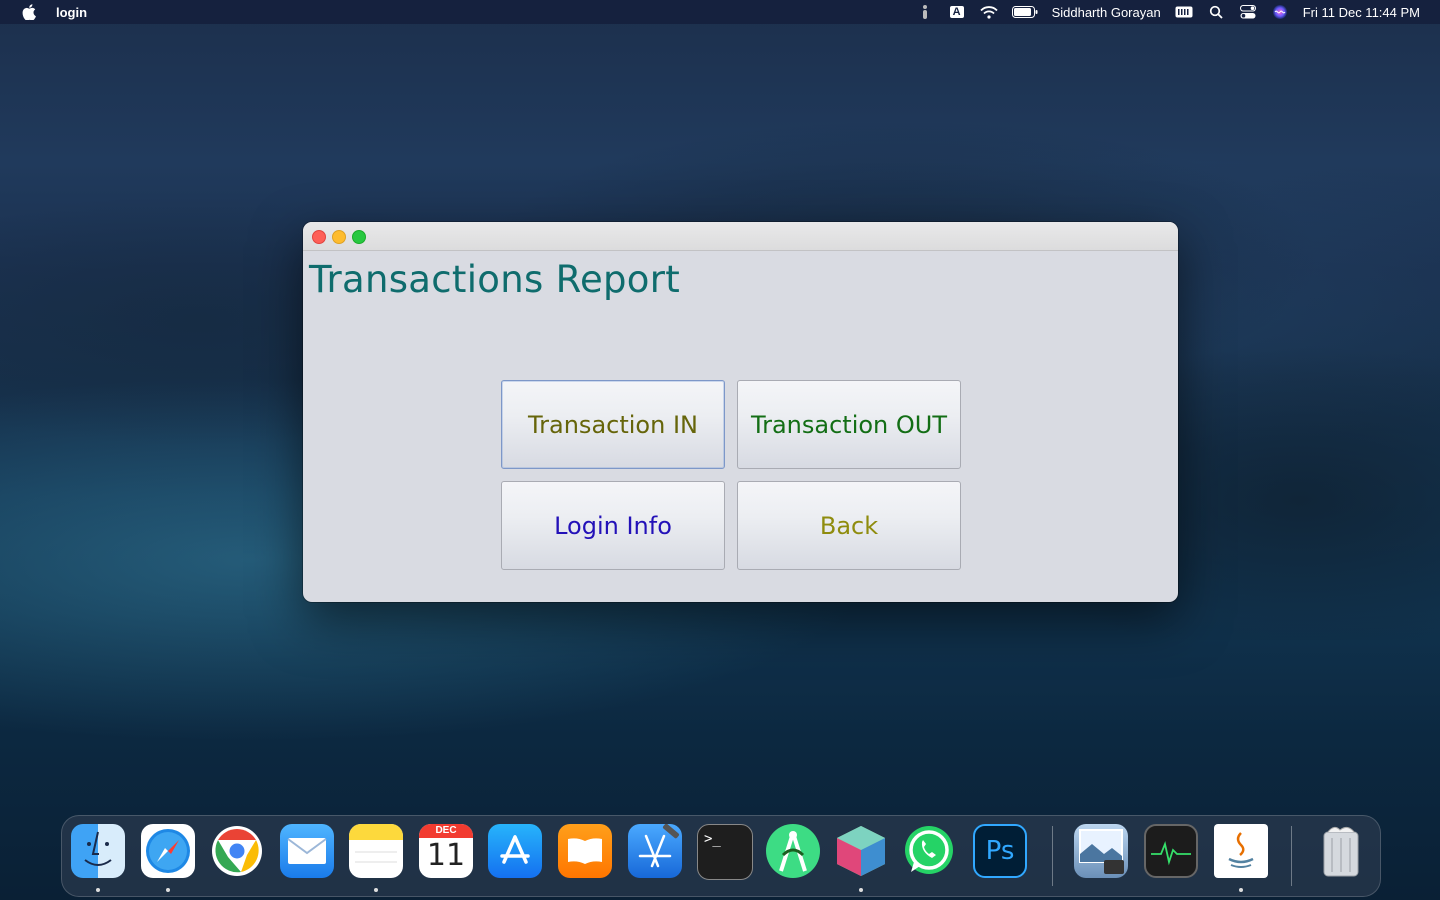 The width and height of the screenshot is (1440, 900). What do you see at coordinates (1291, 856) in the screenshot?
I see `dock-separator-trash` at bounding box center [1291, 856].